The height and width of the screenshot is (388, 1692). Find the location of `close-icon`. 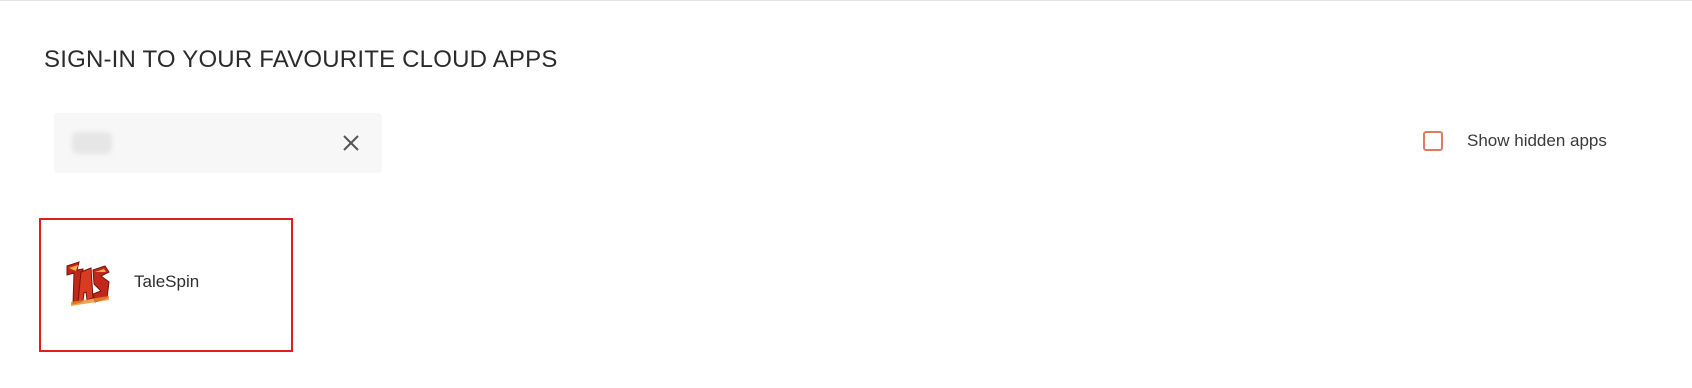

close-icon is located at coordinates (351, 143).